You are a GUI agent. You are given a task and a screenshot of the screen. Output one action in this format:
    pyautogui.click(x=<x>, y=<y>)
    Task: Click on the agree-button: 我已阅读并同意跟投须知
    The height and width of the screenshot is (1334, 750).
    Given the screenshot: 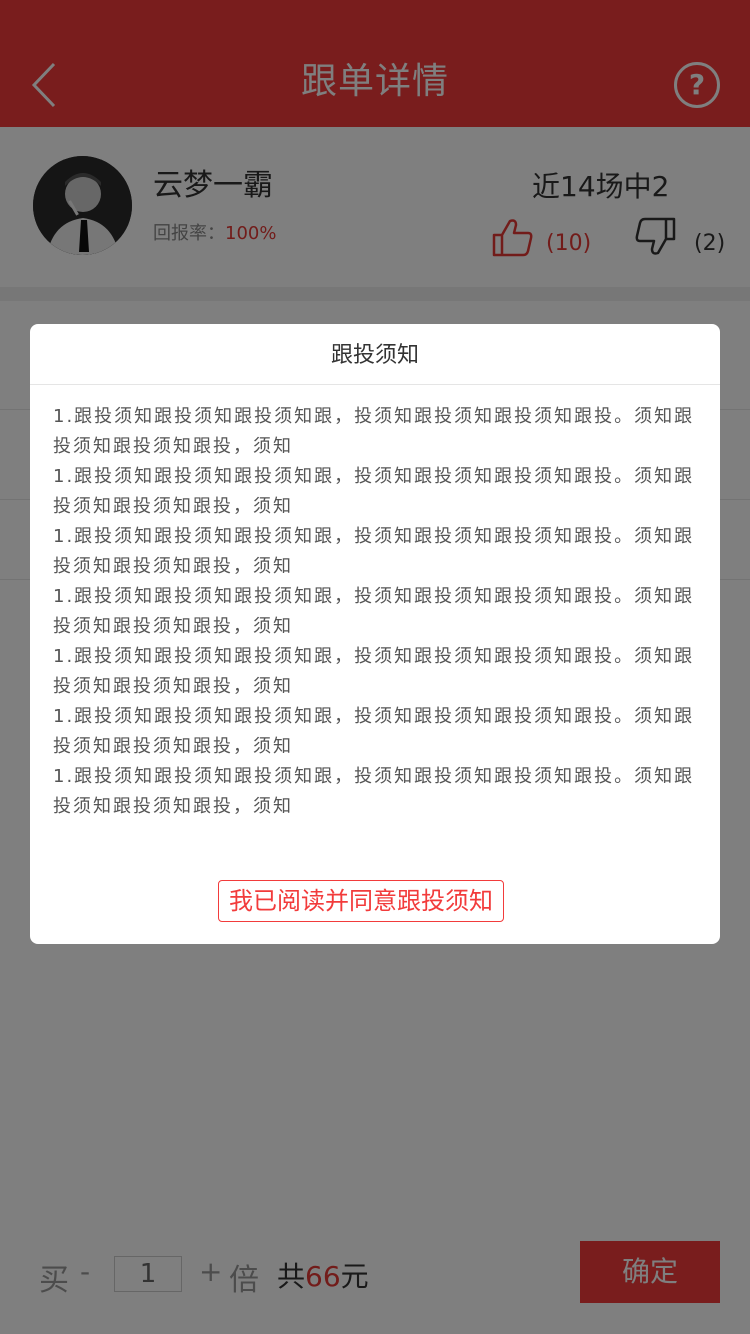 What is the action you would take?
    pyautogui.click(x=361, y=901)
    